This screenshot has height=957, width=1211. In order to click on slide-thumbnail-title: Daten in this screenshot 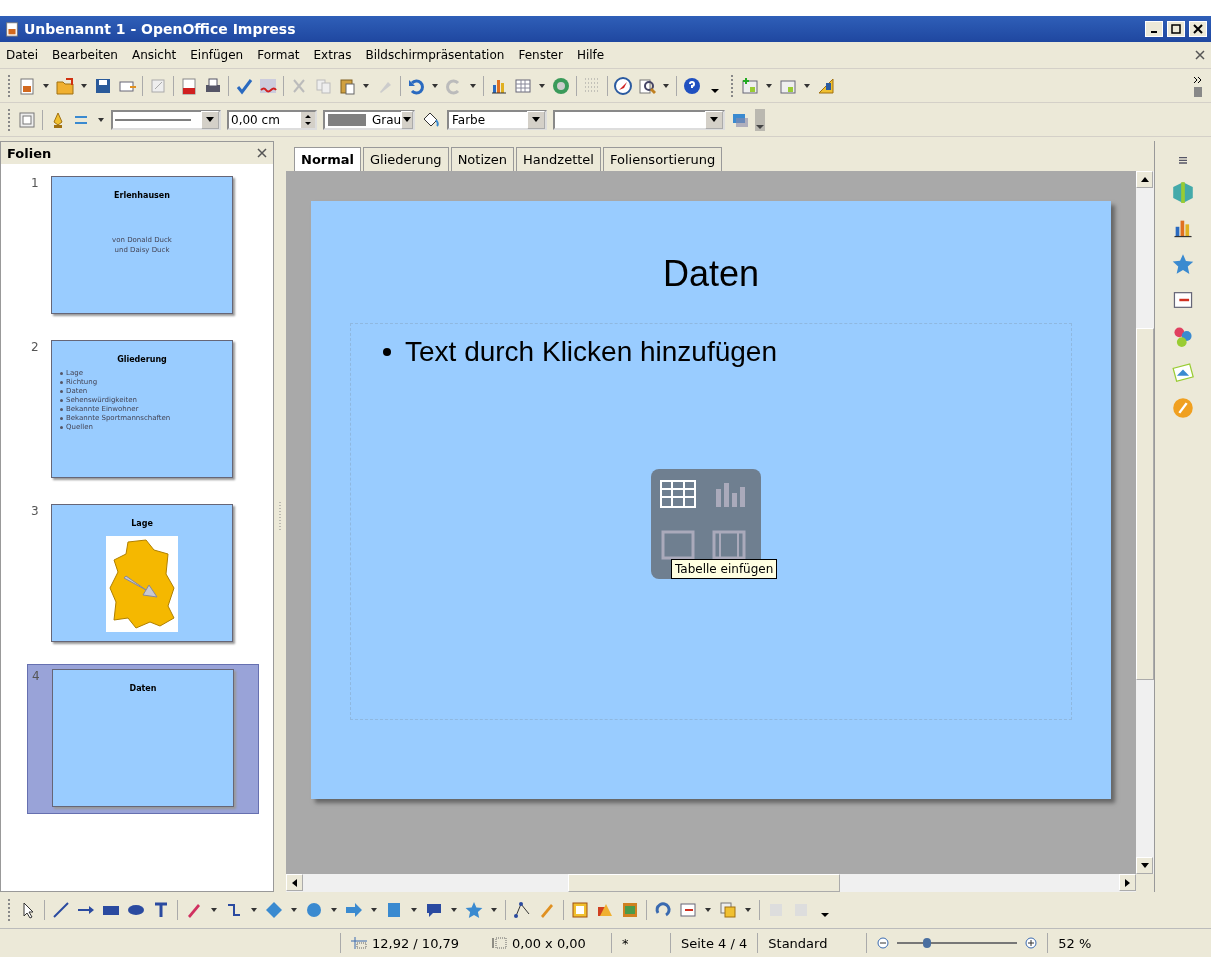, I will do `click(143, 688)`.